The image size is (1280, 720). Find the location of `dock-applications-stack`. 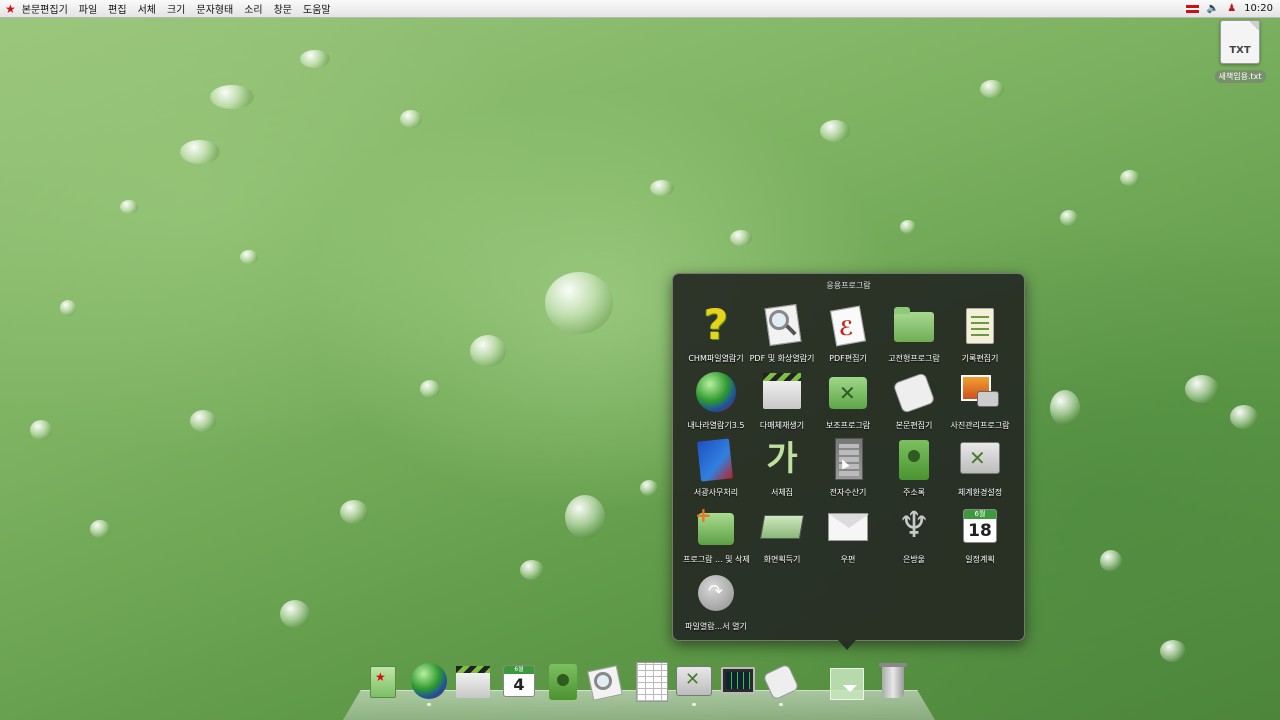

dock-applications-stack is located at coordinates (845, 682).